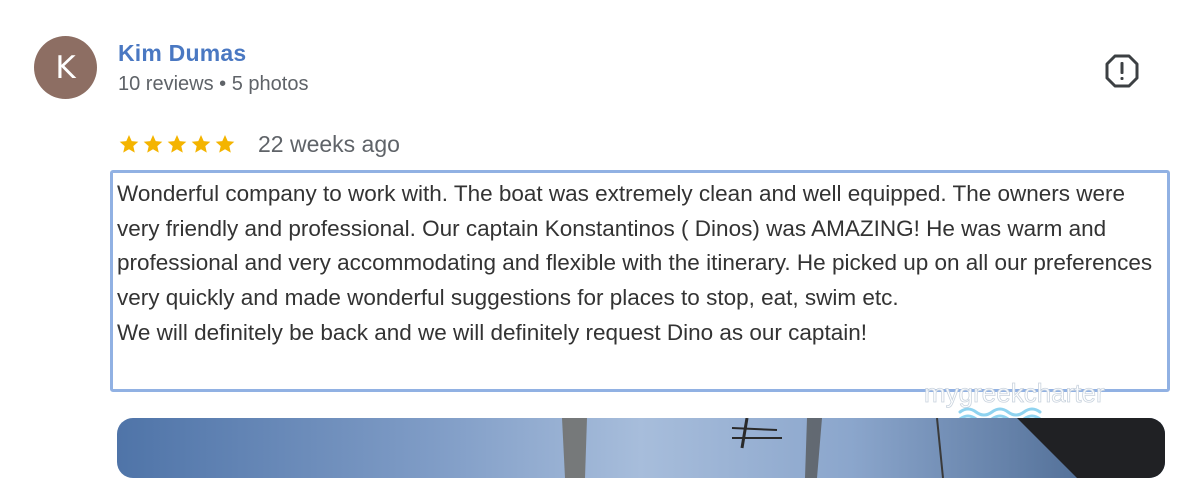 The width and height of the screenshot is (1200, 478). I want to click on boat-mast-image, so click(863, 448).